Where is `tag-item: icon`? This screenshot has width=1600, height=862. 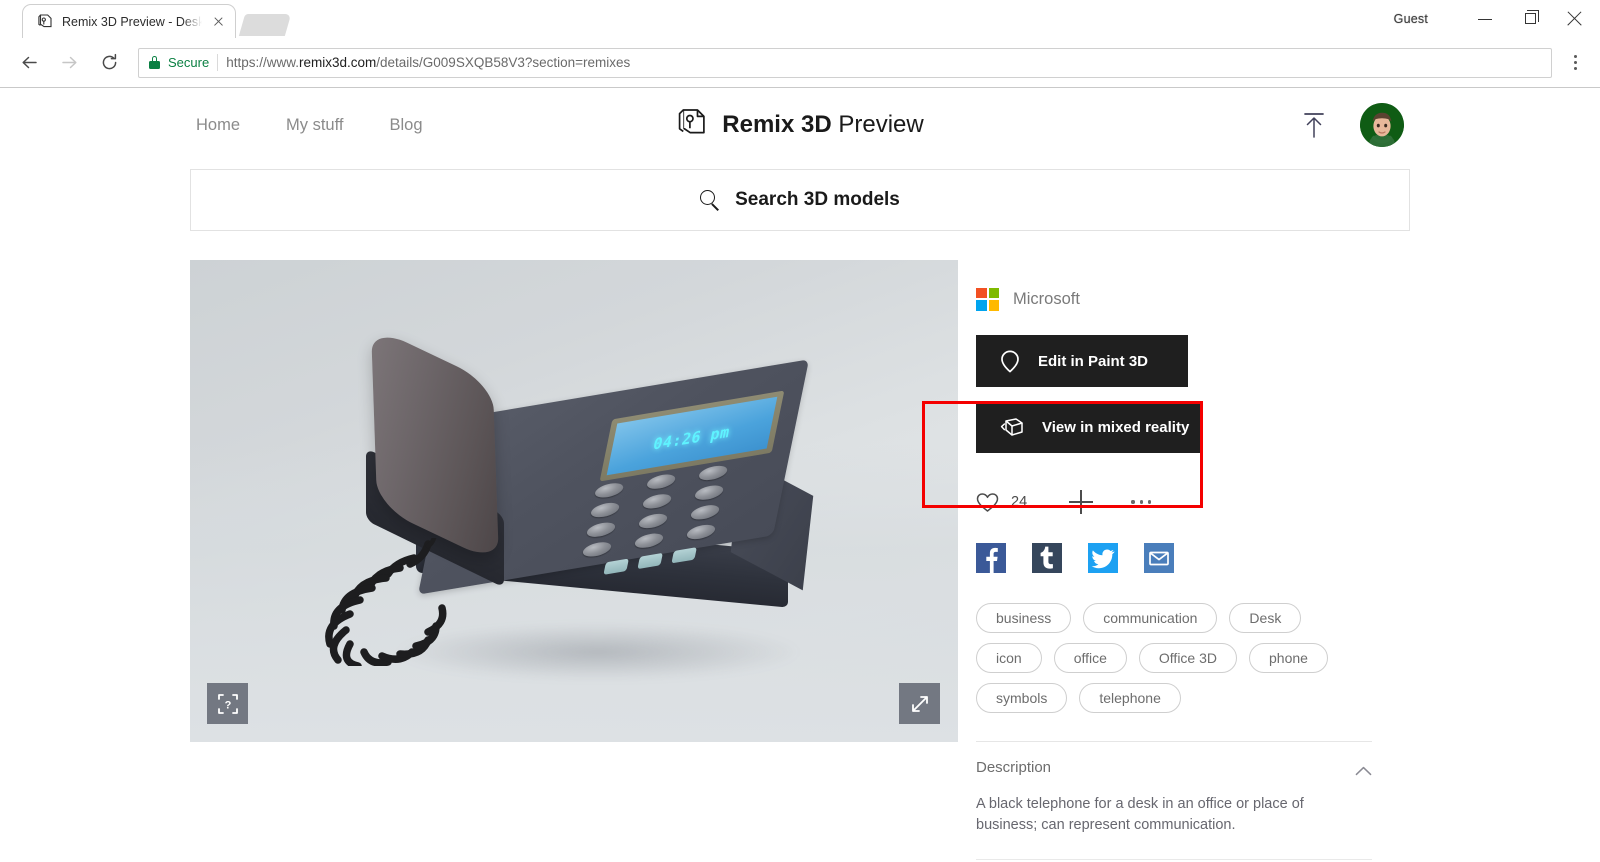
tag-item: icon is located at coordinates (1009, 658).